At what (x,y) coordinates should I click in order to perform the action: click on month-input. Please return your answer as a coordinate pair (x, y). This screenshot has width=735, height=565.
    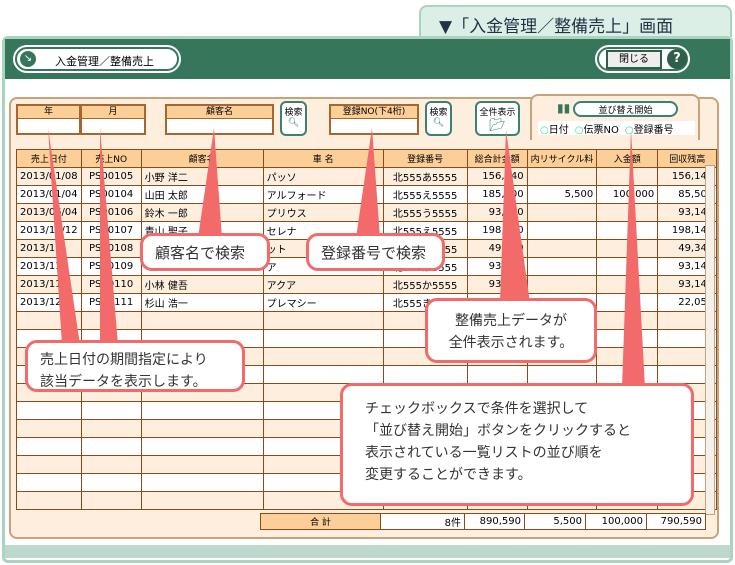
    Looking at the image, I should click on (113, 127).